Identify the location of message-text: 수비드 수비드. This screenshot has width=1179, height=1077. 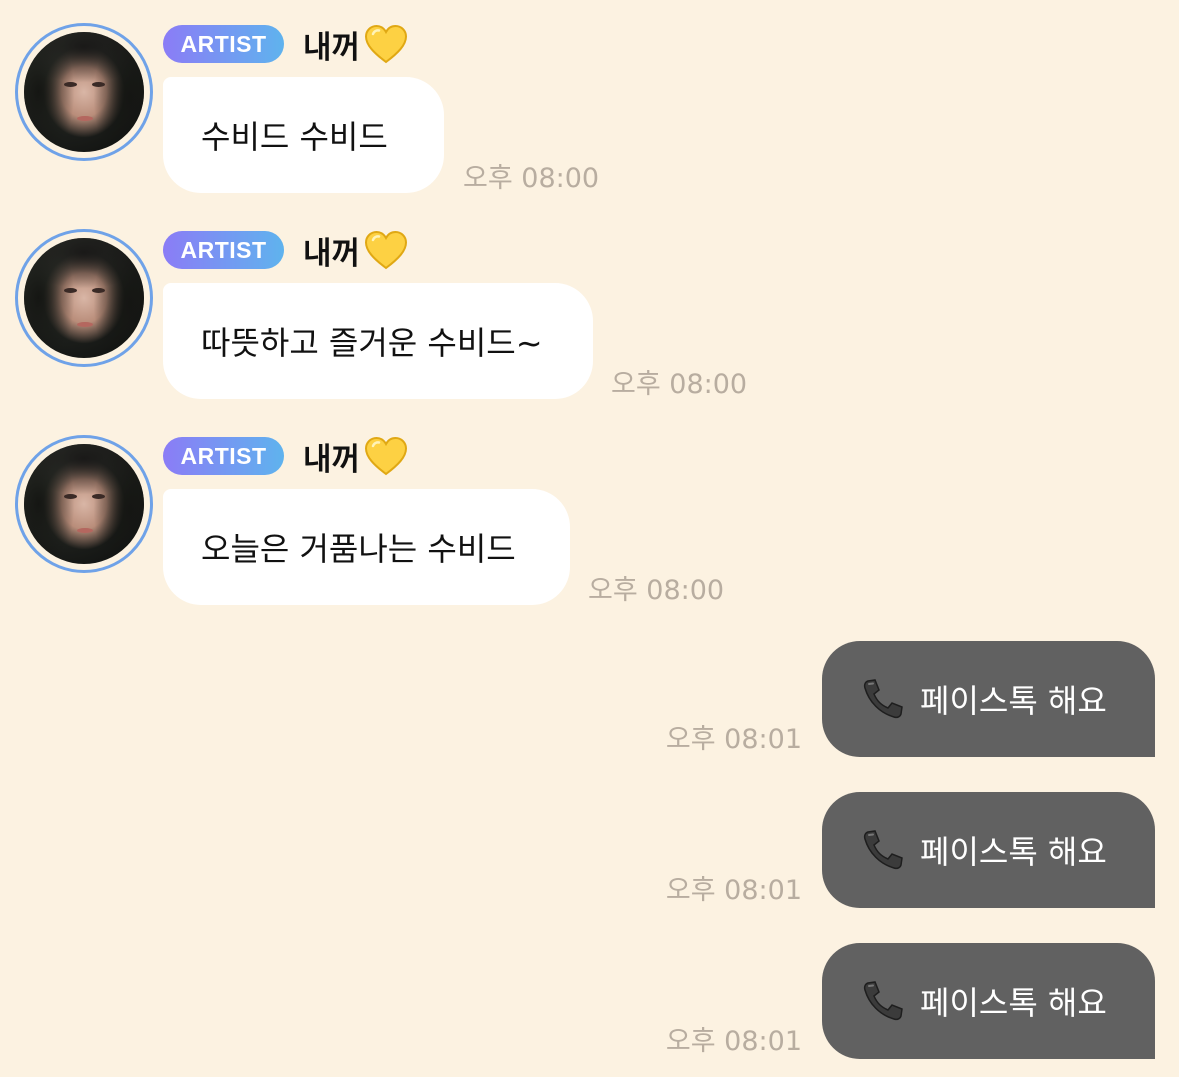
(294, 137).